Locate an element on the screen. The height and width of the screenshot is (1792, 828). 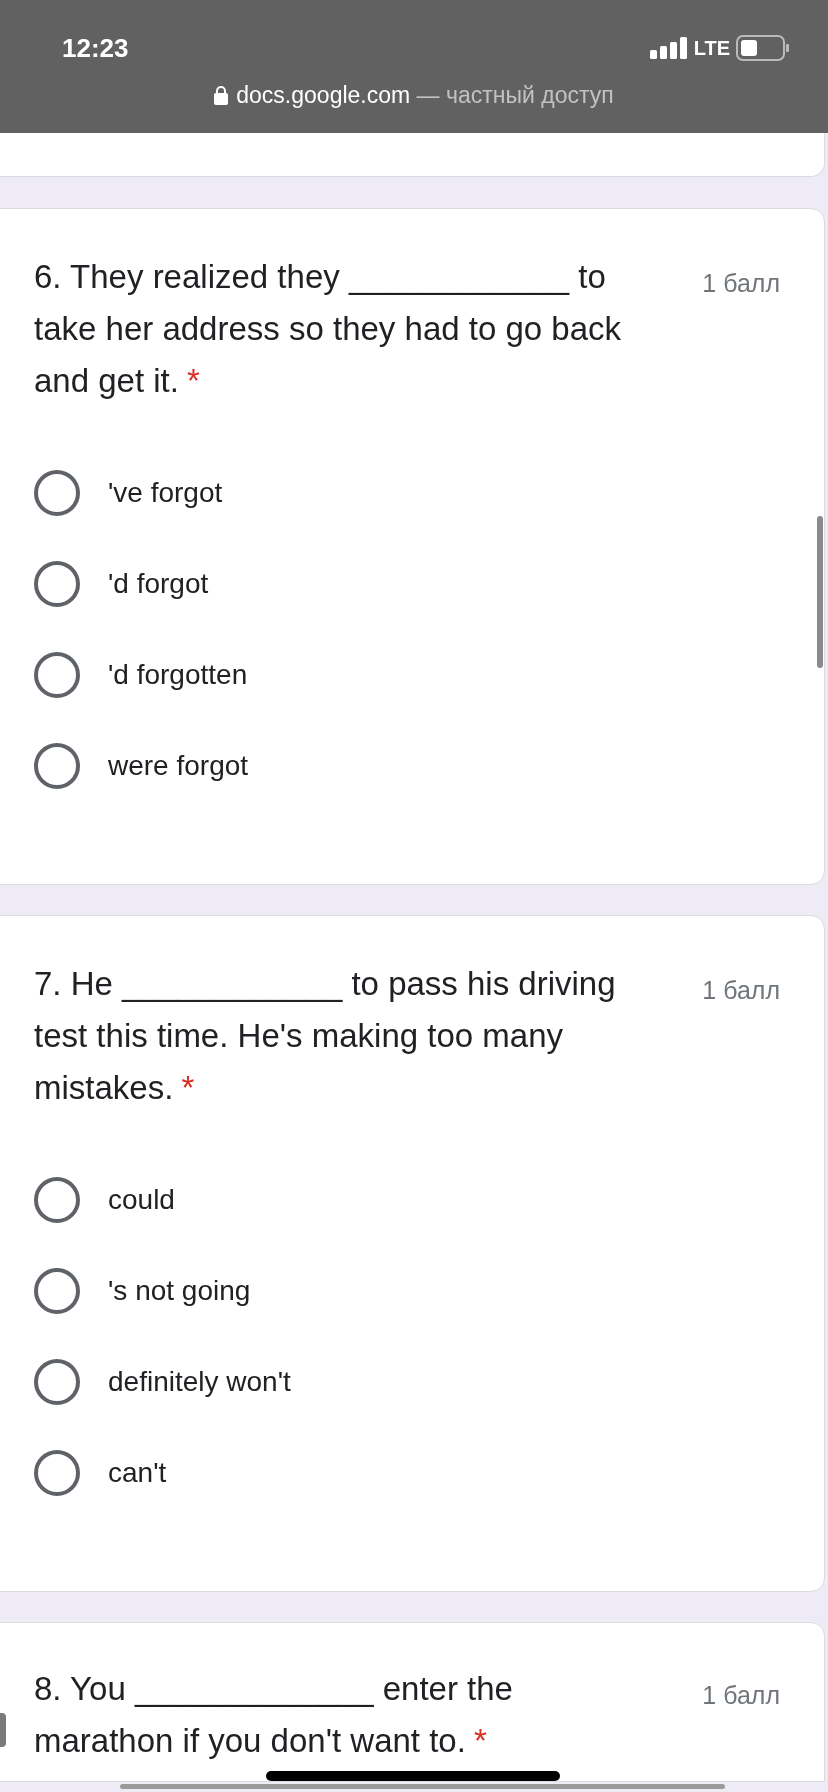
lock-icon is located at coordinates (221, 95).